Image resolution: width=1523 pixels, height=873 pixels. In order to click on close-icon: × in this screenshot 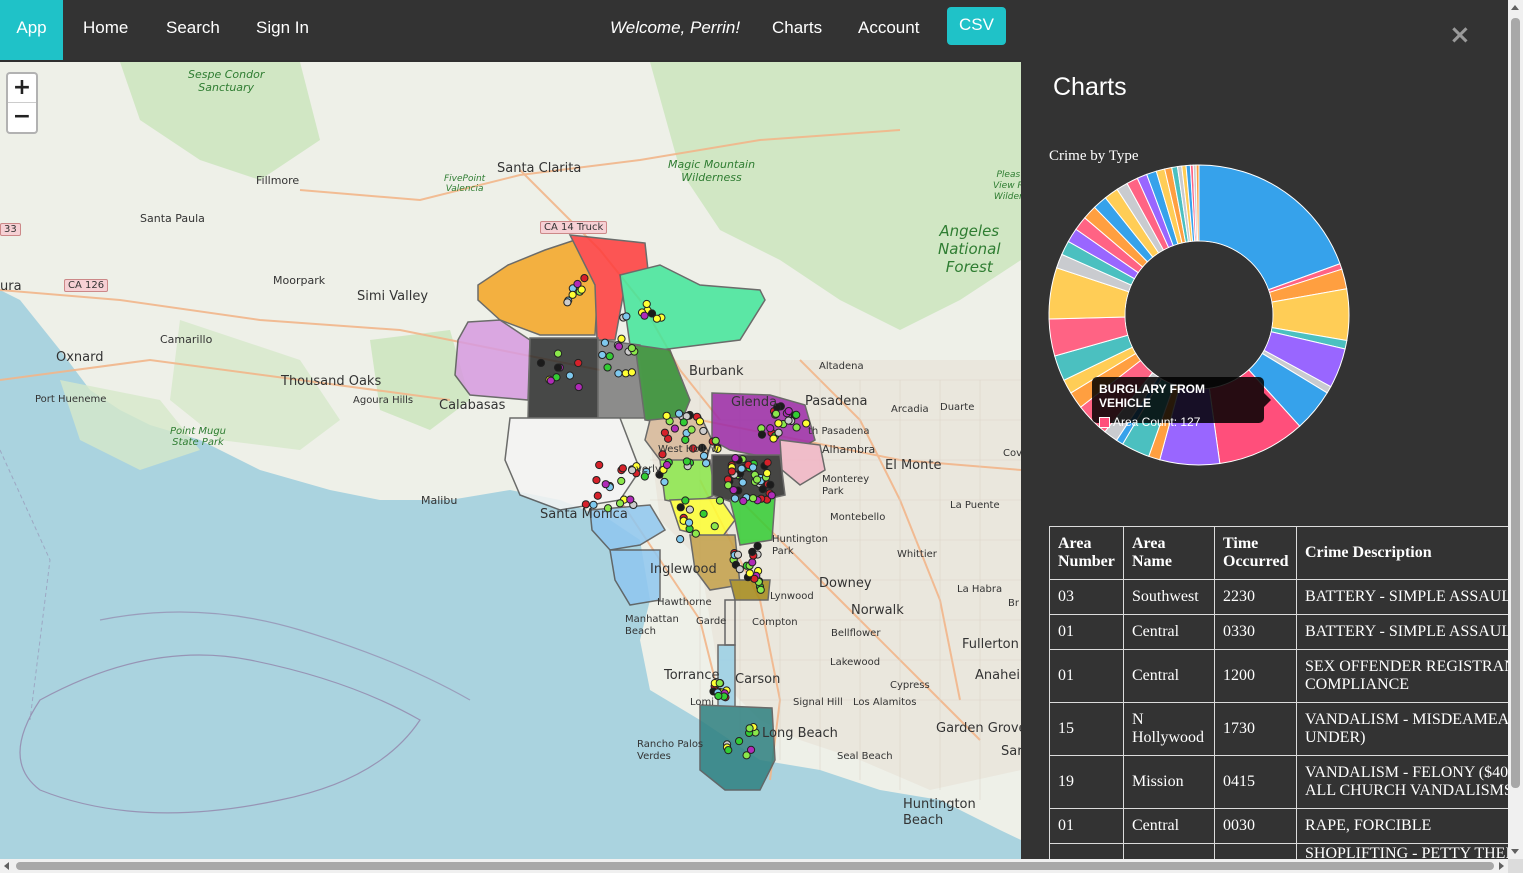, I will do `click(1460, 35)`.